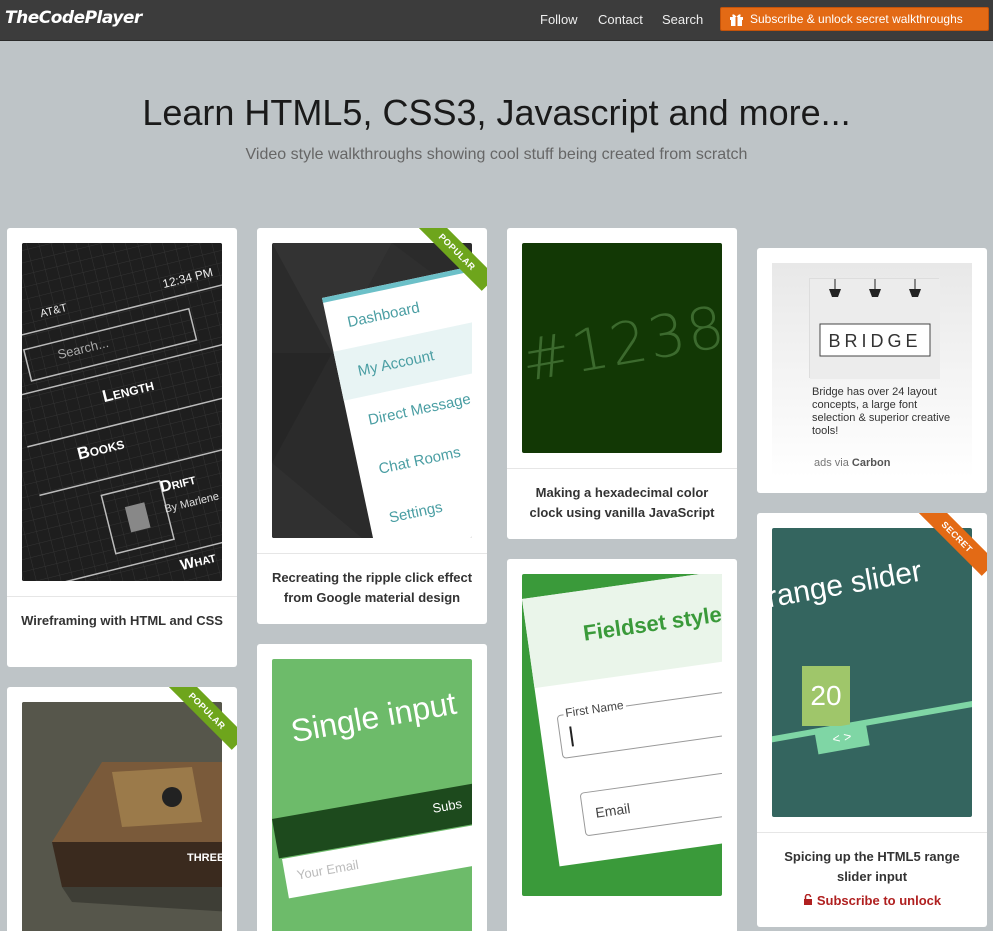  I want to click on ad-via: ads via Carbon, so click(852, 463).